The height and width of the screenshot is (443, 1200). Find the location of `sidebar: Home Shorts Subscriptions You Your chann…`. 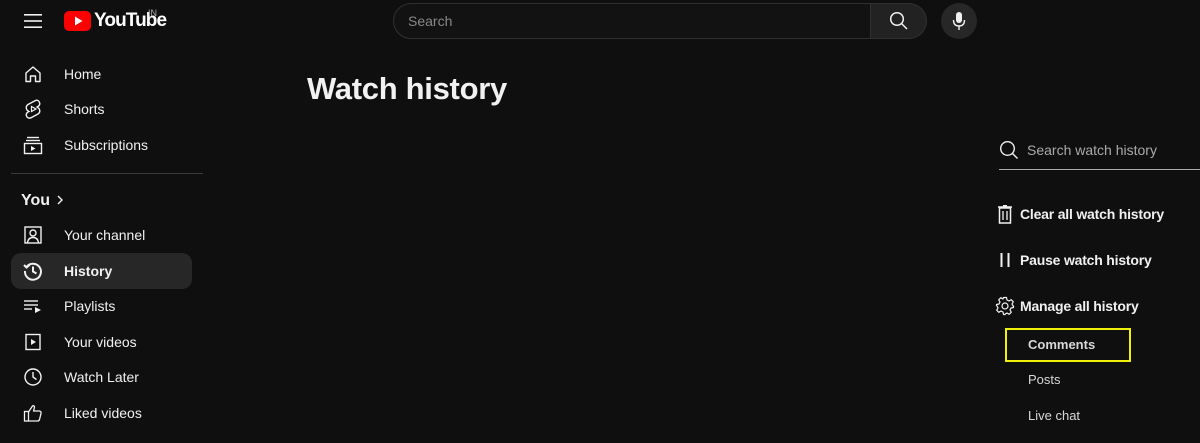

sidebar: Home Shorts Subscriptions You Your chann… is located at coordinates (105, 243).